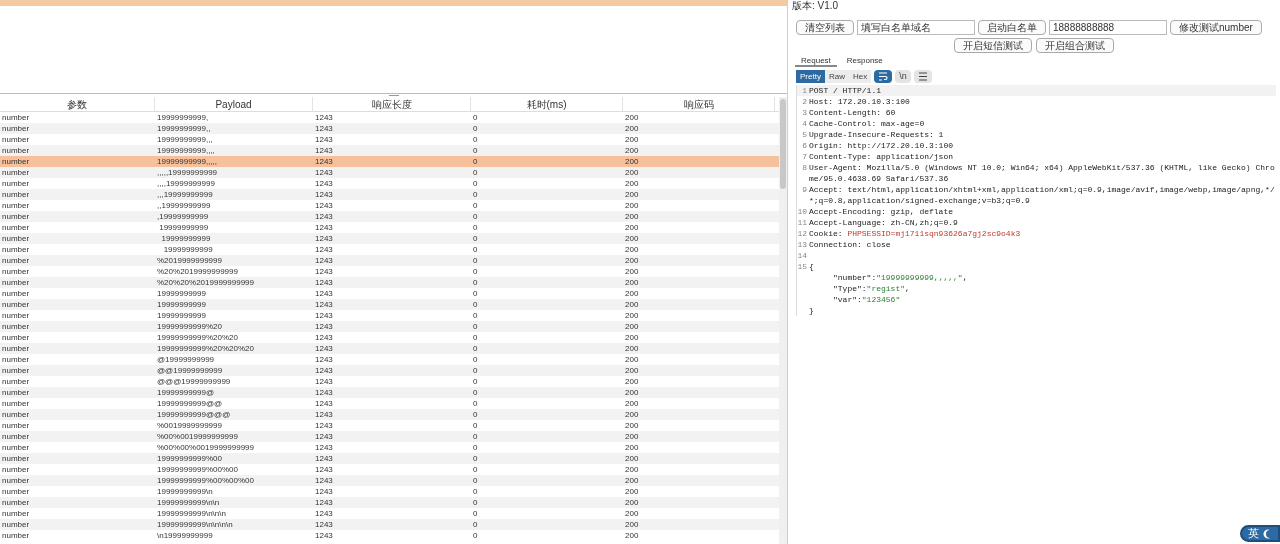 The width and height of the screenshot is (1280, 544). Describe the element at coordinates (389, 458) in the screenshot. I see `result-row: number 19999999999%00 1243 0 200` at that location.